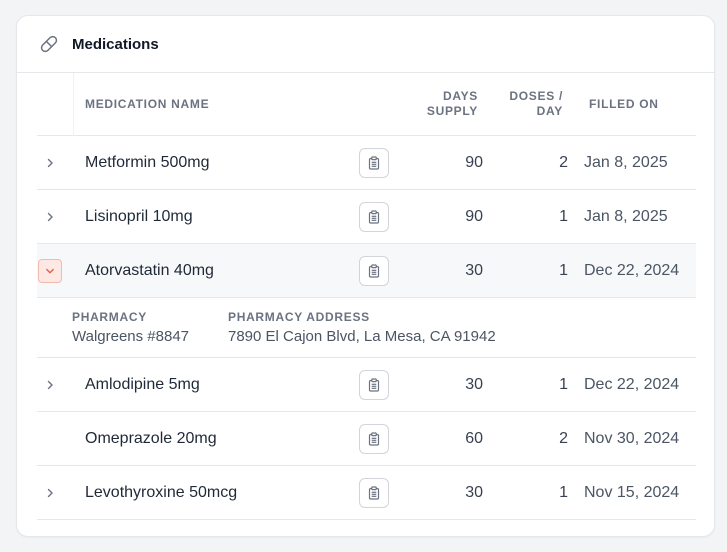 Image resolution: width=727 pixels, height=552 pixels. What do you see at coordinates (73, 104) in the screenshot?
I see `header-divider` at bounding box center [73, 104].